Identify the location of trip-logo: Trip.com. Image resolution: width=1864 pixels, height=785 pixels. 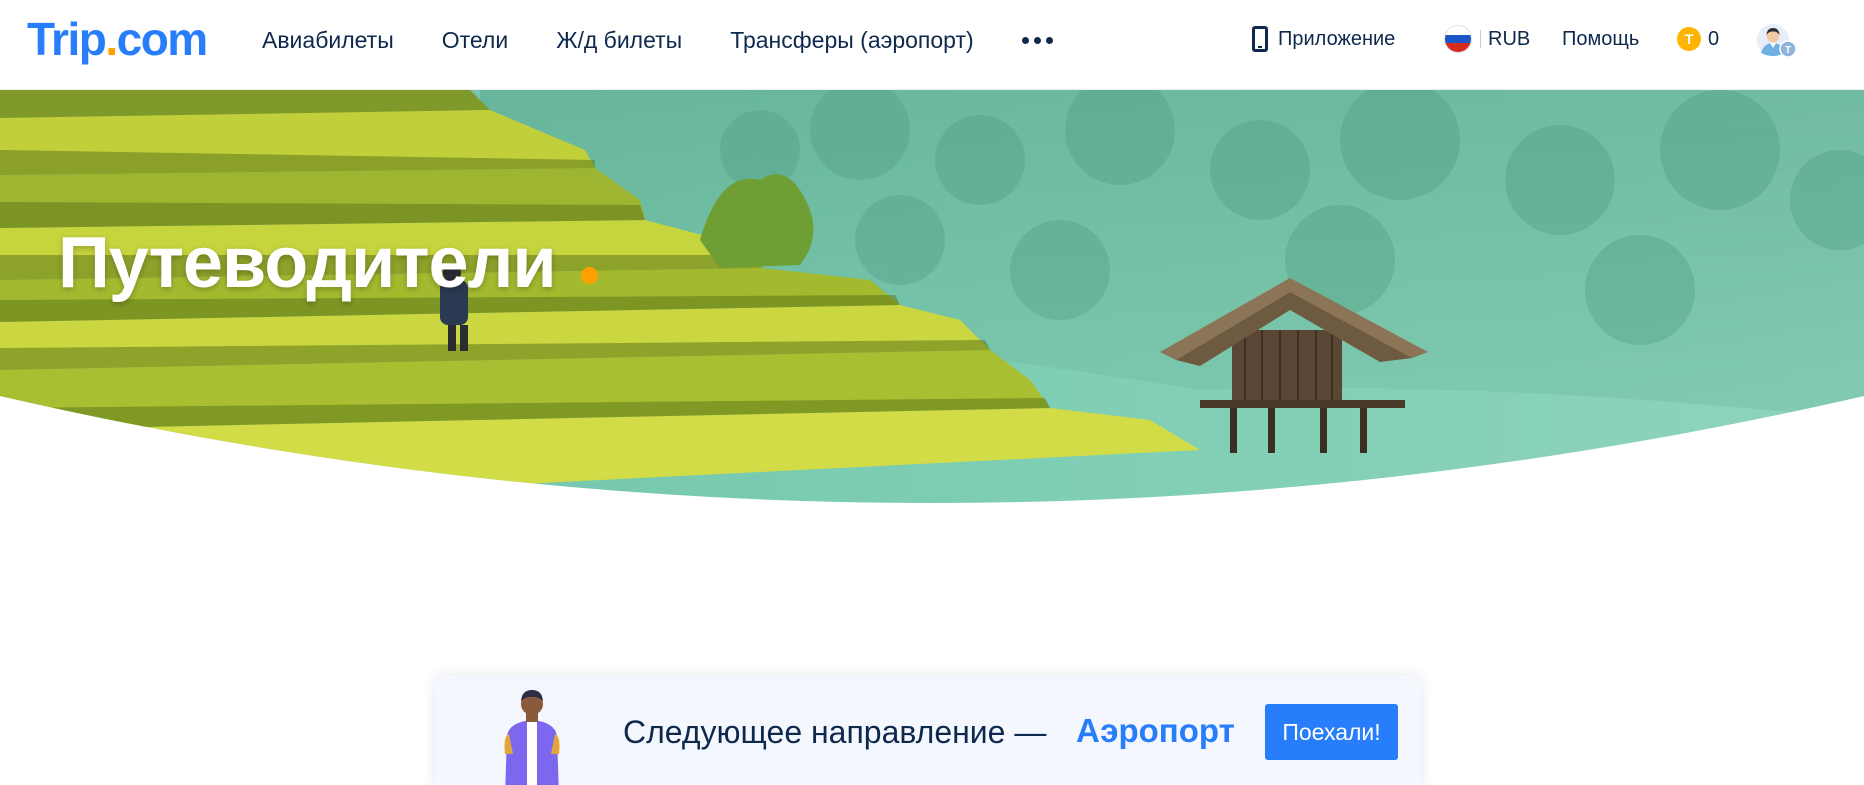
(118, 39).